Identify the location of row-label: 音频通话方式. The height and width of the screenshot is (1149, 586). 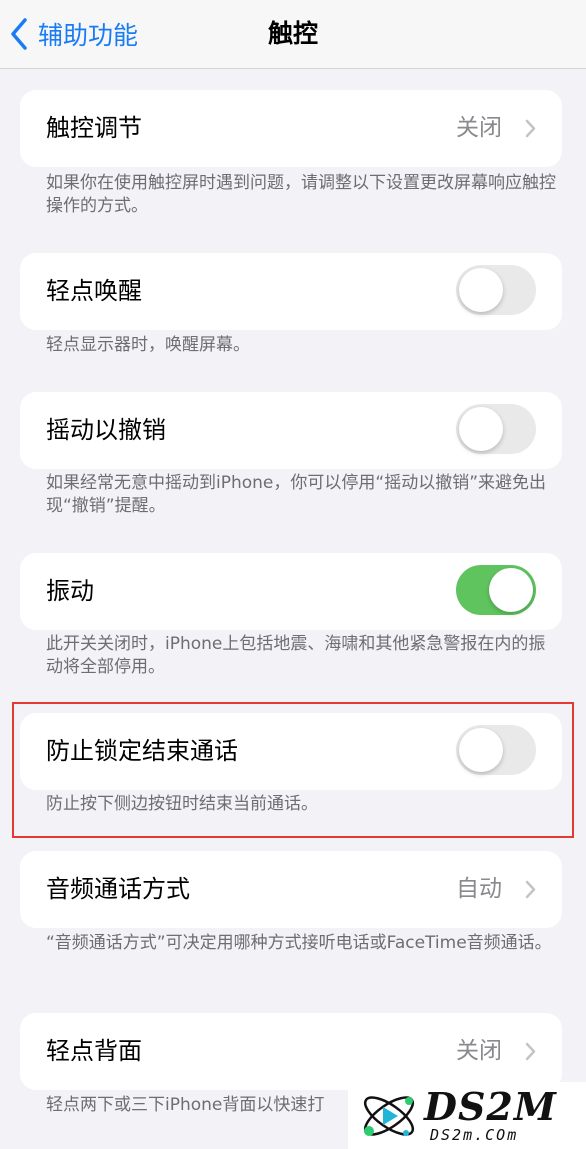
(118, 889).